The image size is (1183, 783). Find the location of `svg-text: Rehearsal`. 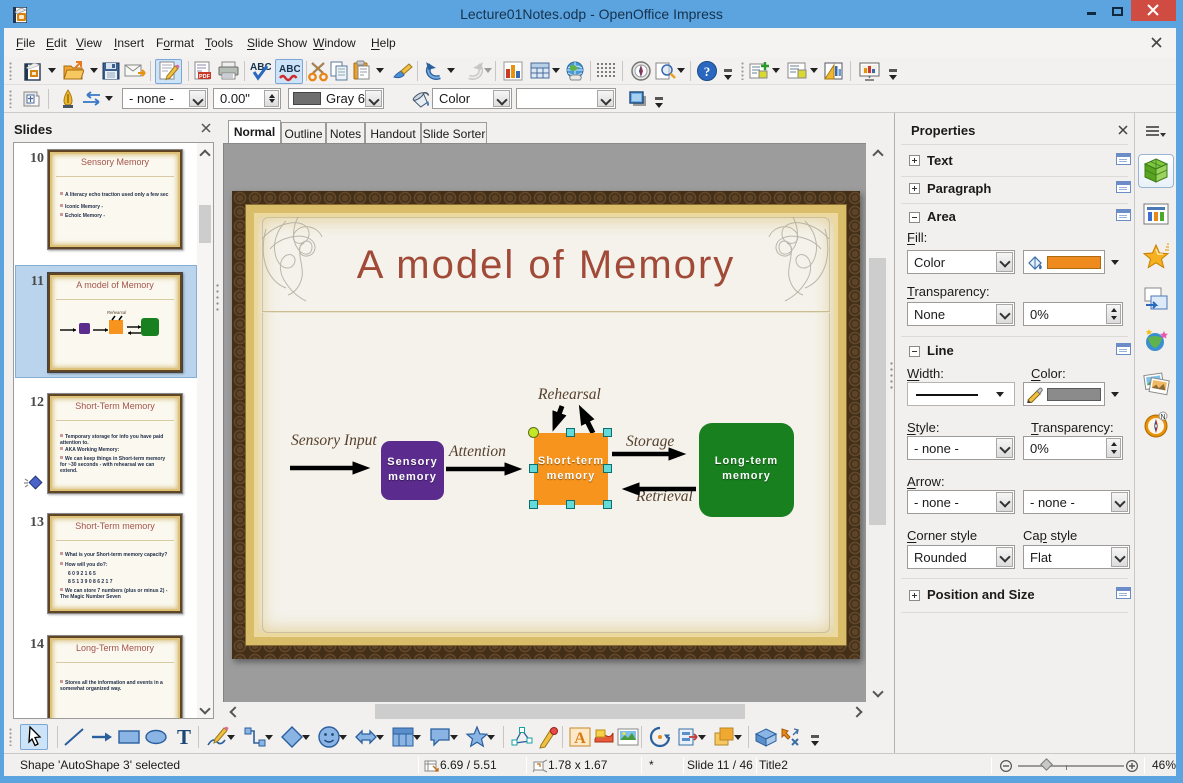

svg-text: Rehearsal is located at coordinates (117, 312).